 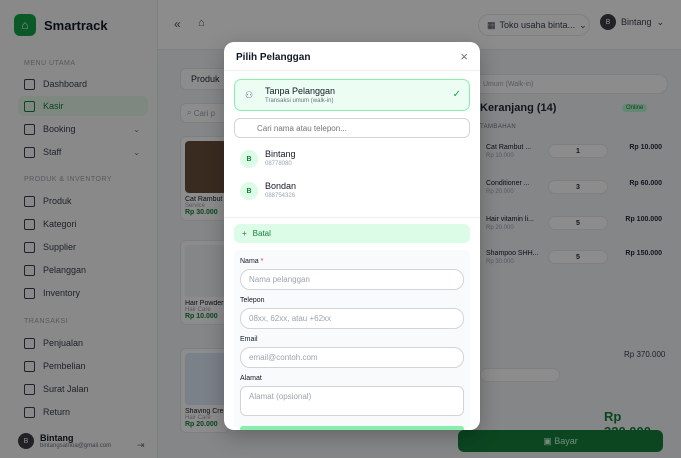 What do you see at coordinates (352, 428) in the screenshot?
I see `save-customer-button` at bounding box center [352, 428].